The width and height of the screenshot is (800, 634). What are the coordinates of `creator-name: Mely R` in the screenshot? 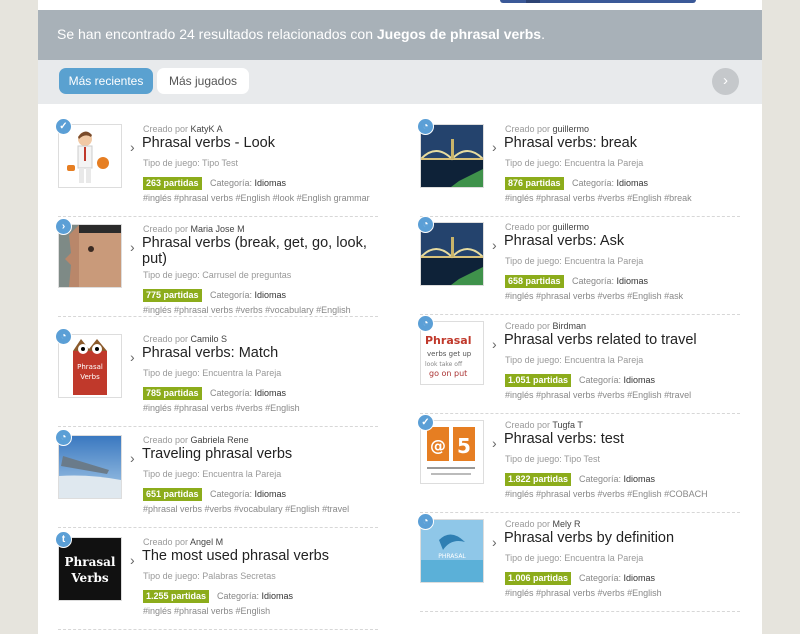 It's located at (567, 524).